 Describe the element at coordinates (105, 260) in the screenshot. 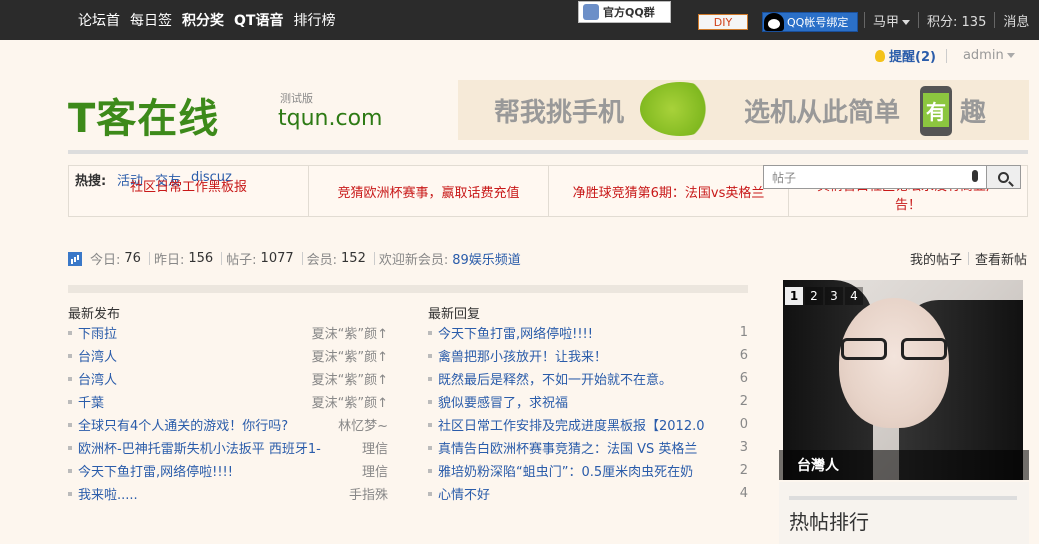

I see `today-label: 今日:` at that location.